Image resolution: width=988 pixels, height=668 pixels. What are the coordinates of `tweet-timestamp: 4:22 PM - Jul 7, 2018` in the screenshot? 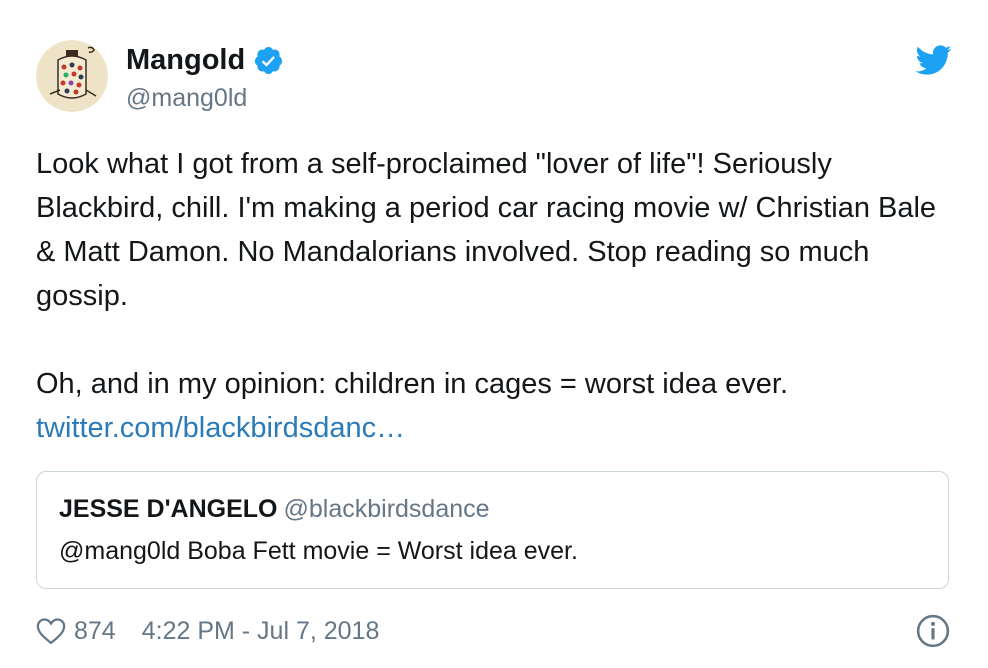 It's located at (261, 631).